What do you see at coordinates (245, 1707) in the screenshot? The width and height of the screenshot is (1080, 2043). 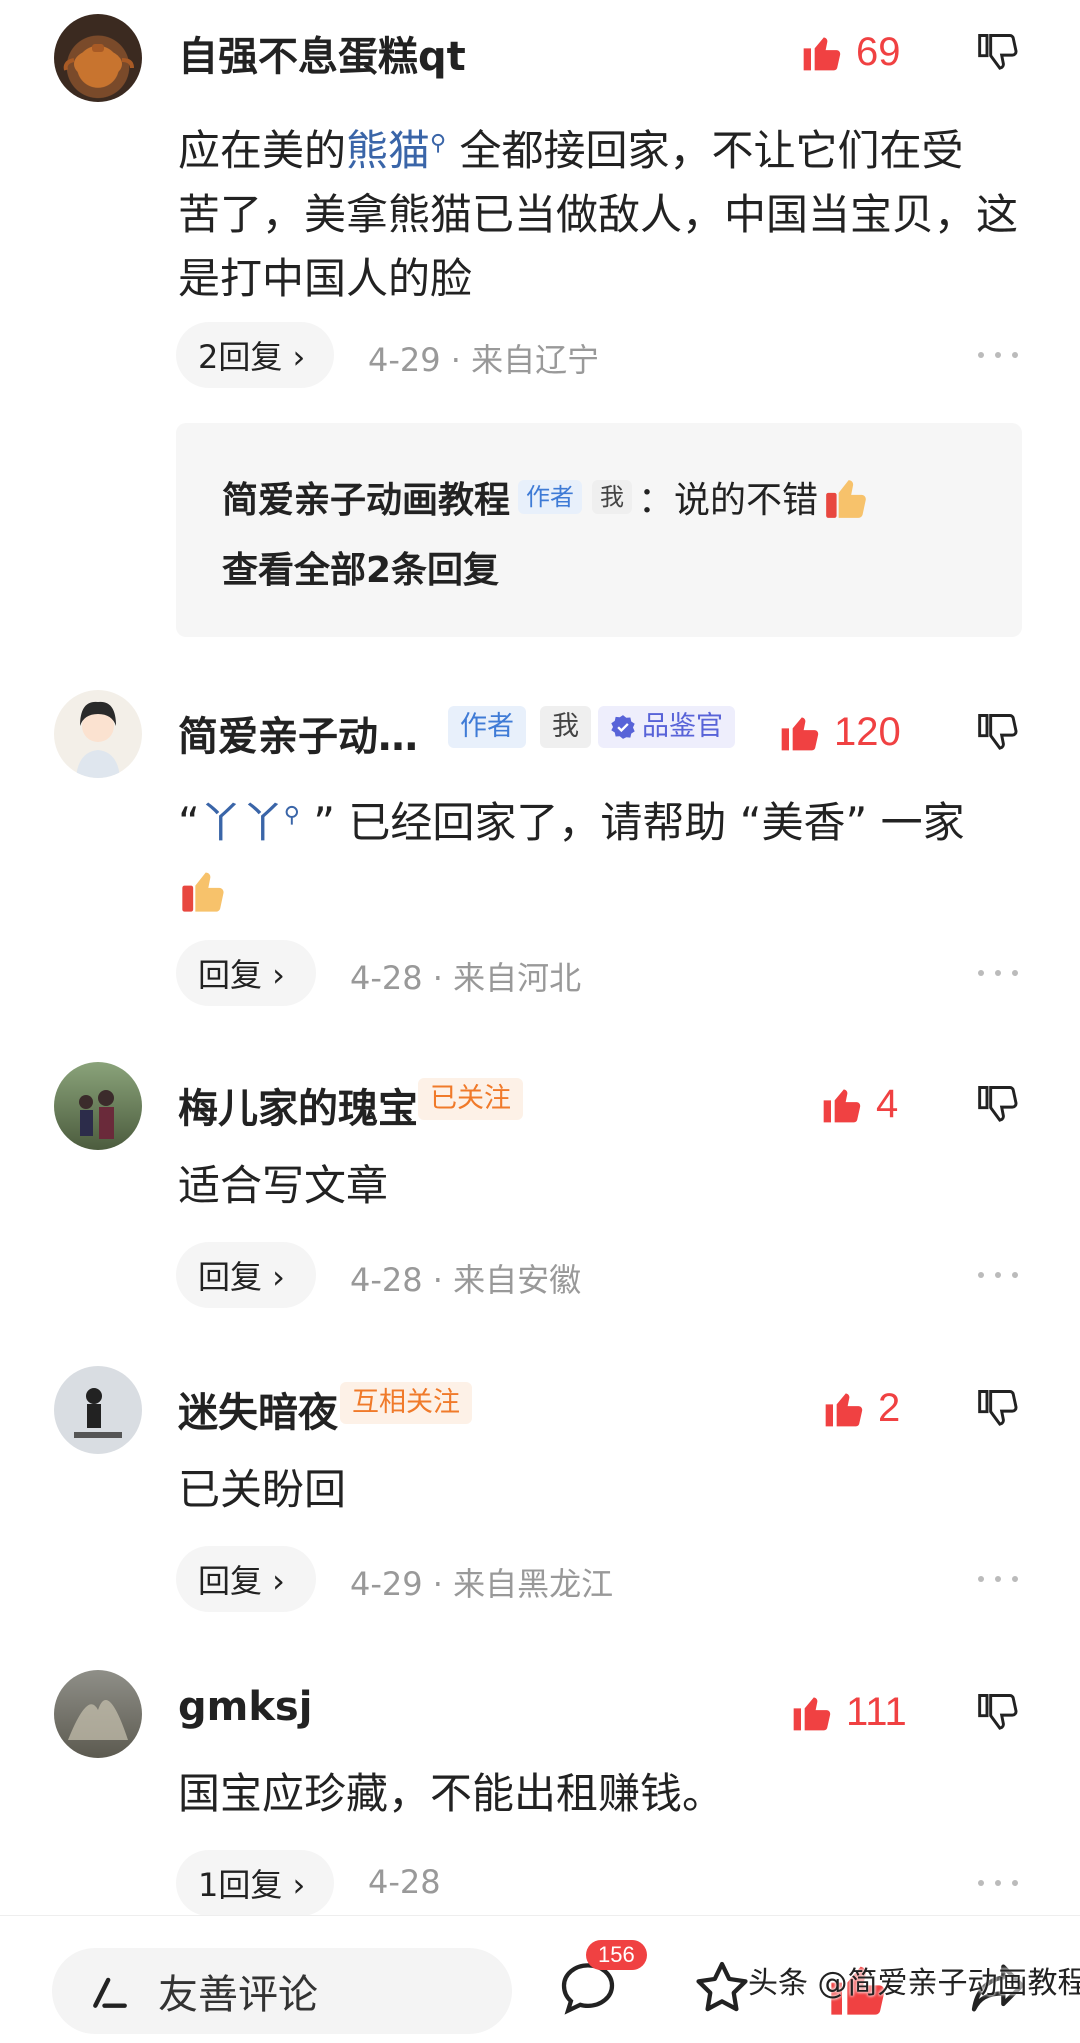 I see `commenter-name: gmksj` at bounding box center [245, 1707].